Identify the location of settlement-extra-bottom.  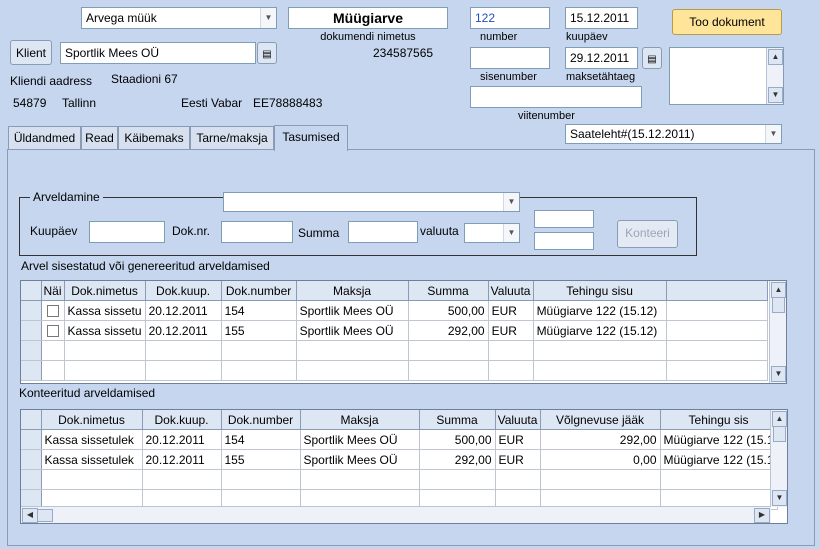
(564, 241).